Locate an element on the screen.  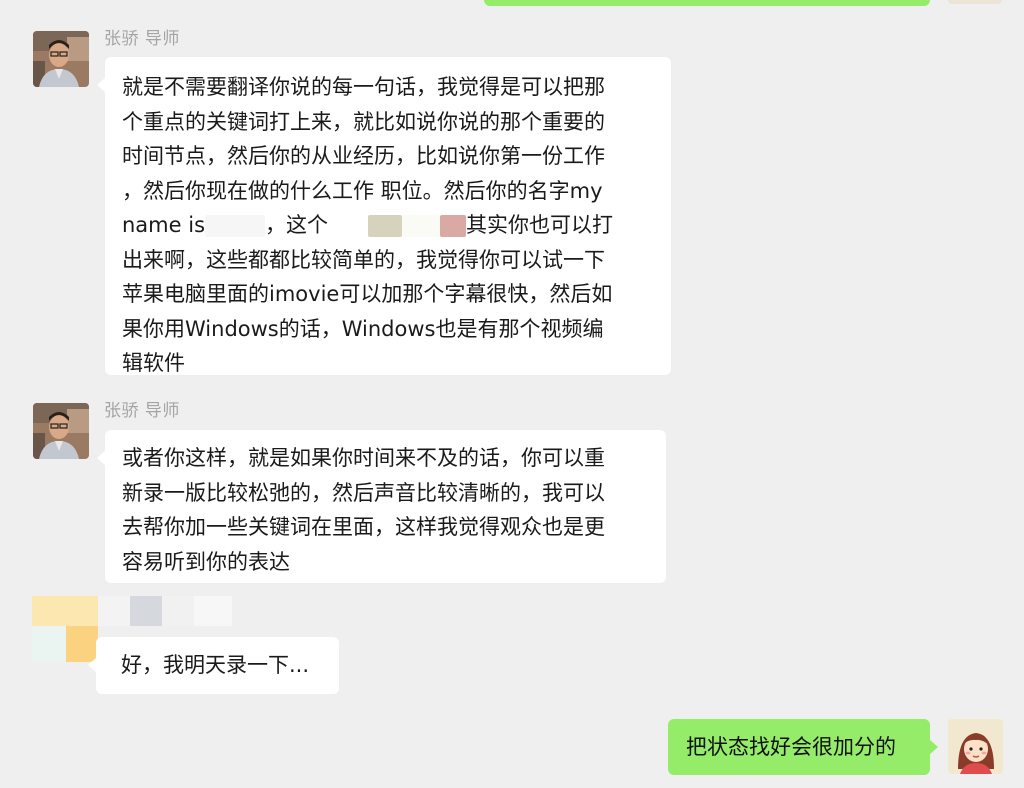
message-line: 或者你这样，就是如果你时间来不及的话，你可以重 is located at coordinates (363, 458).